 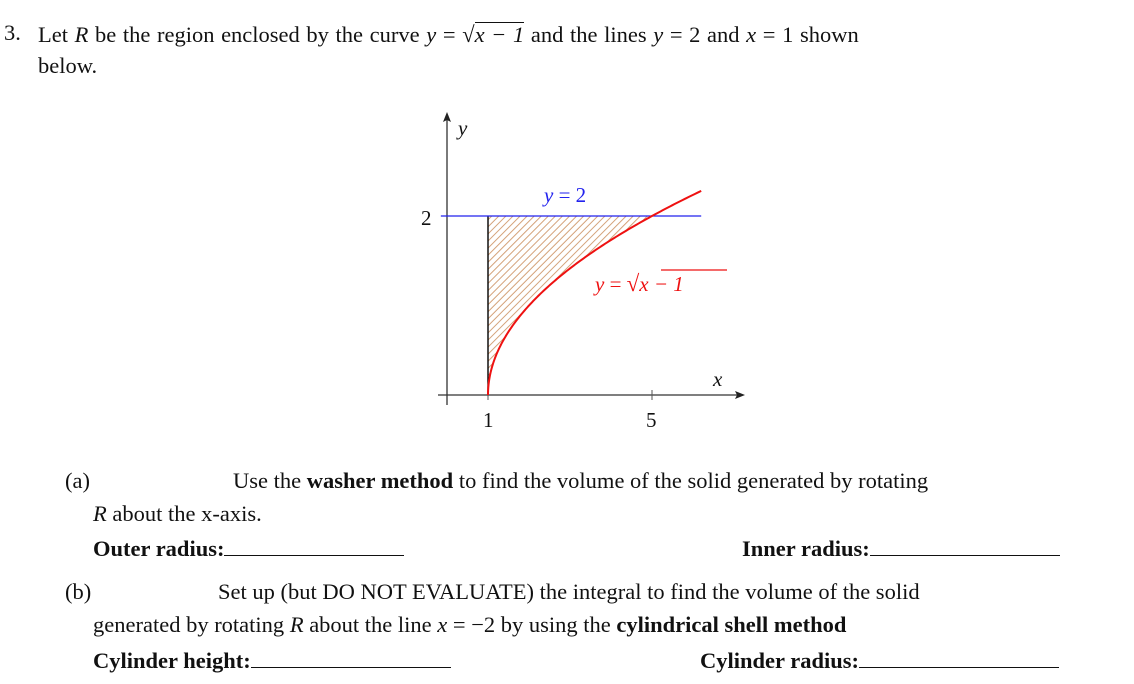 What do you see at coordinates (731, 624) in the screenshot?
I see `shell-method-term: cylindrical shell method` at bounding box center [731, 624].